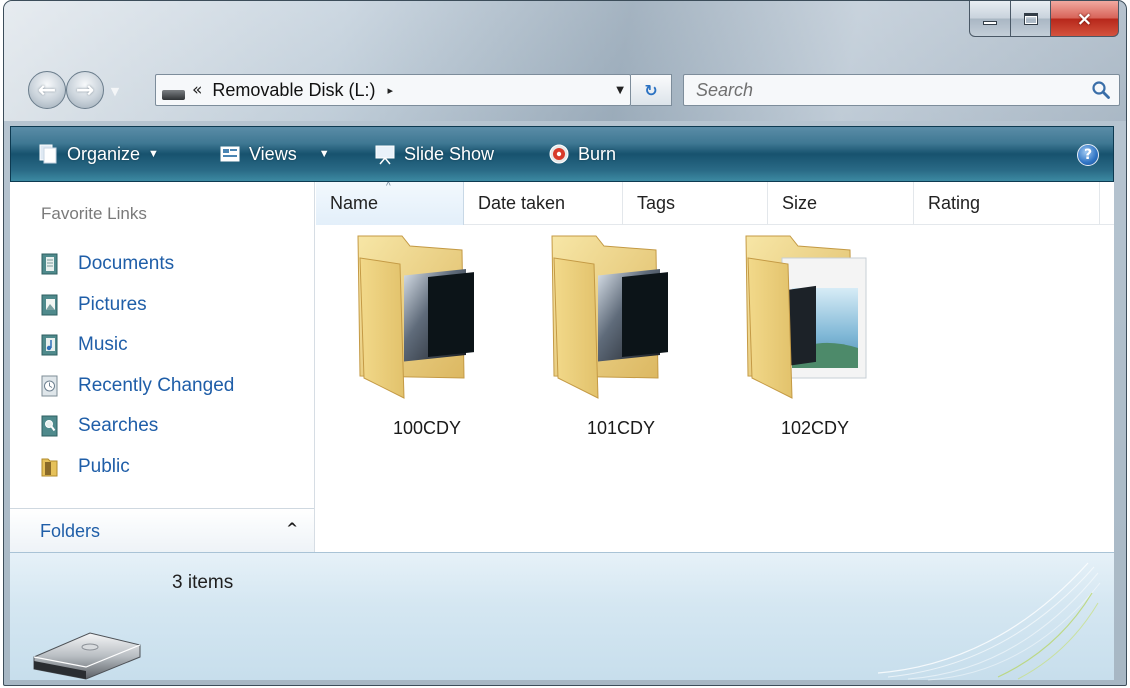 The width and height of the screenshot is (1130, 688). I want to click on column-header-date-taken: Date taken, so click(543, 203).